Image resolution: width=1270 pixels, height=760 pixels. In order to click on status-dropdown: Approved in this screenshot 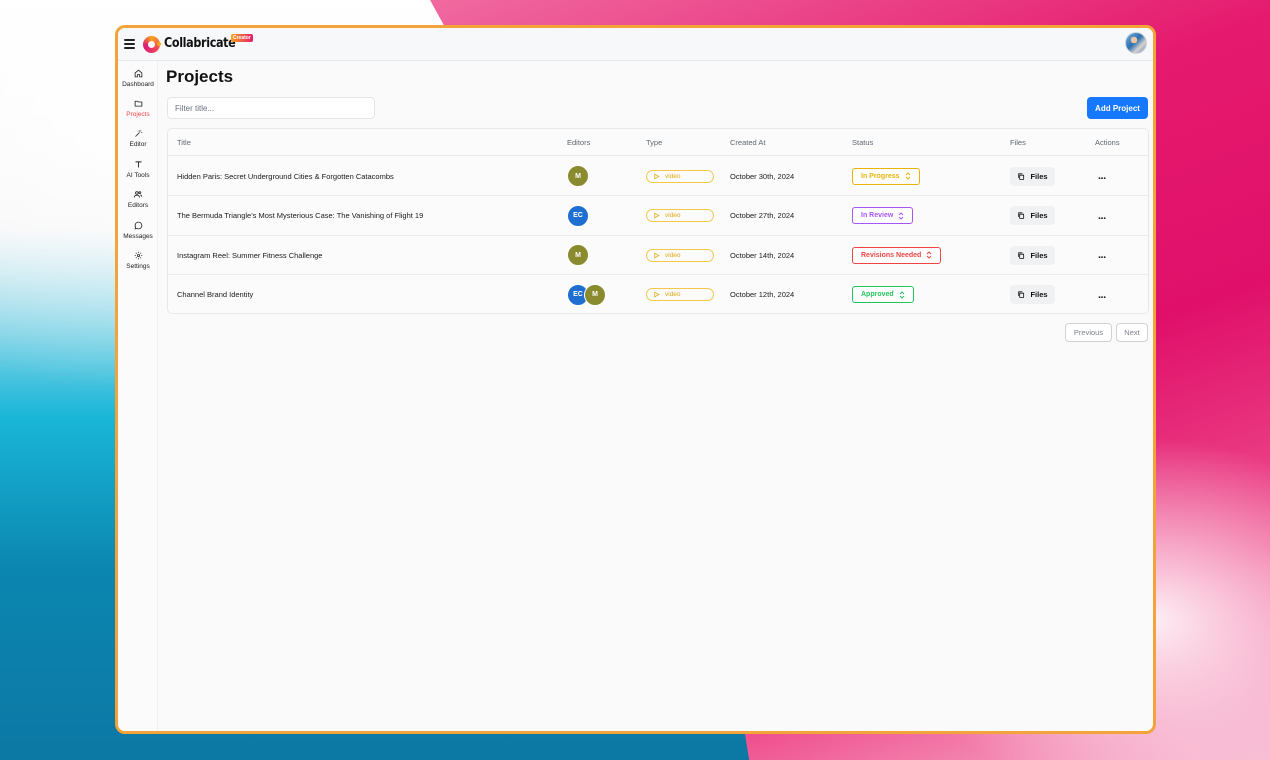, I will do `click(883, 294)`.